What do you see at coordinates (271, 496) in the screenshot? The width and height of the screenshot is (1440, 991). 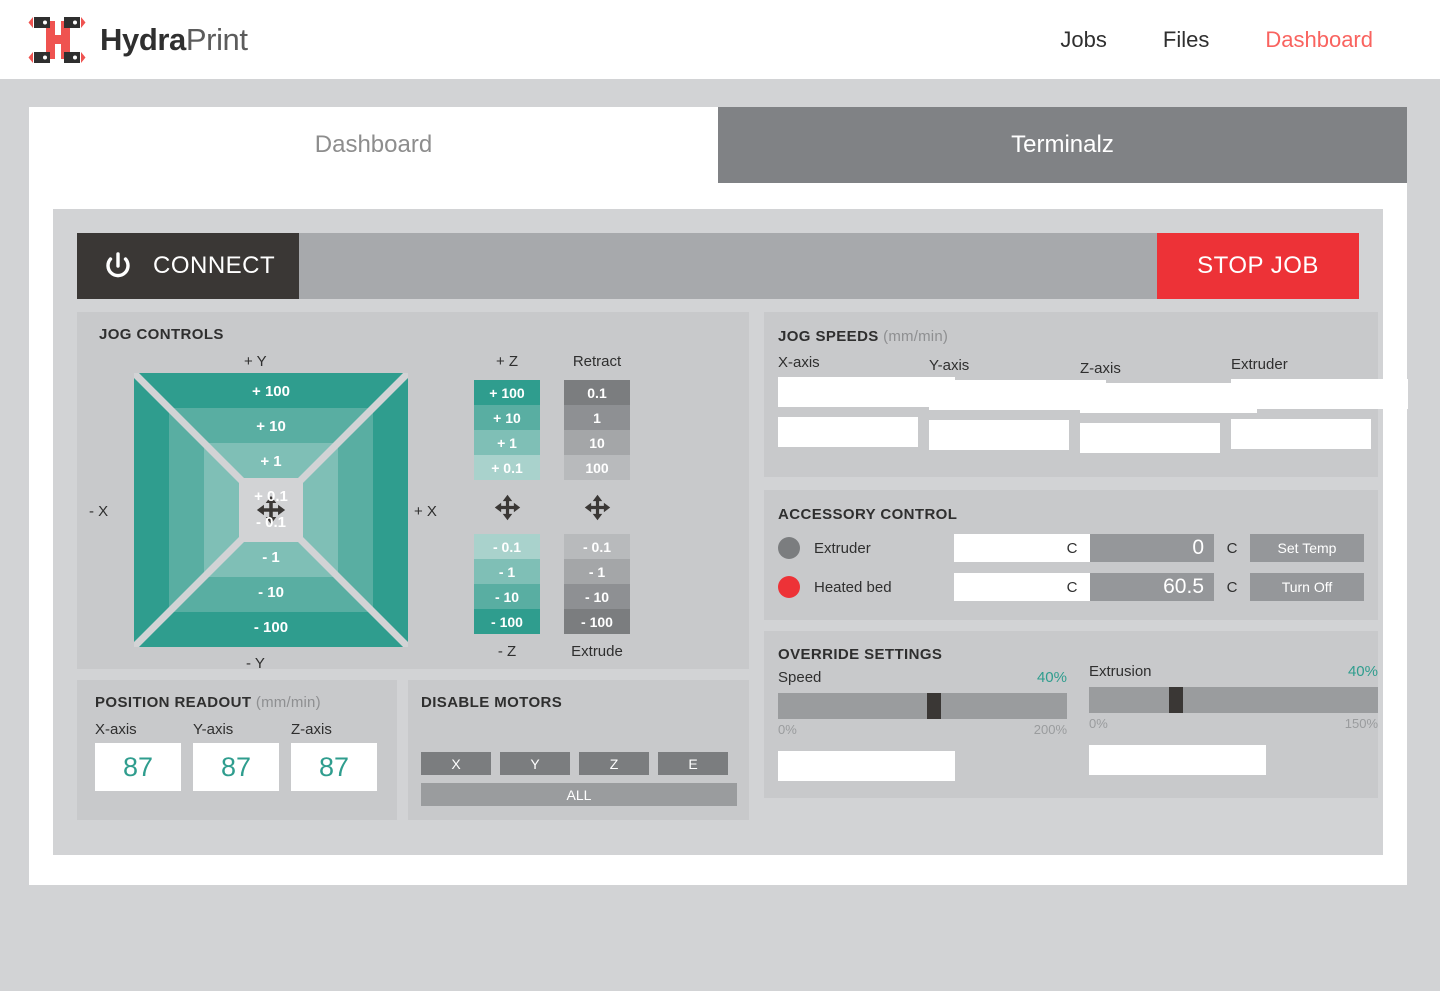 I see `jog-pad-plus-0.1: + 0.1` at bounding box center [271, 496].